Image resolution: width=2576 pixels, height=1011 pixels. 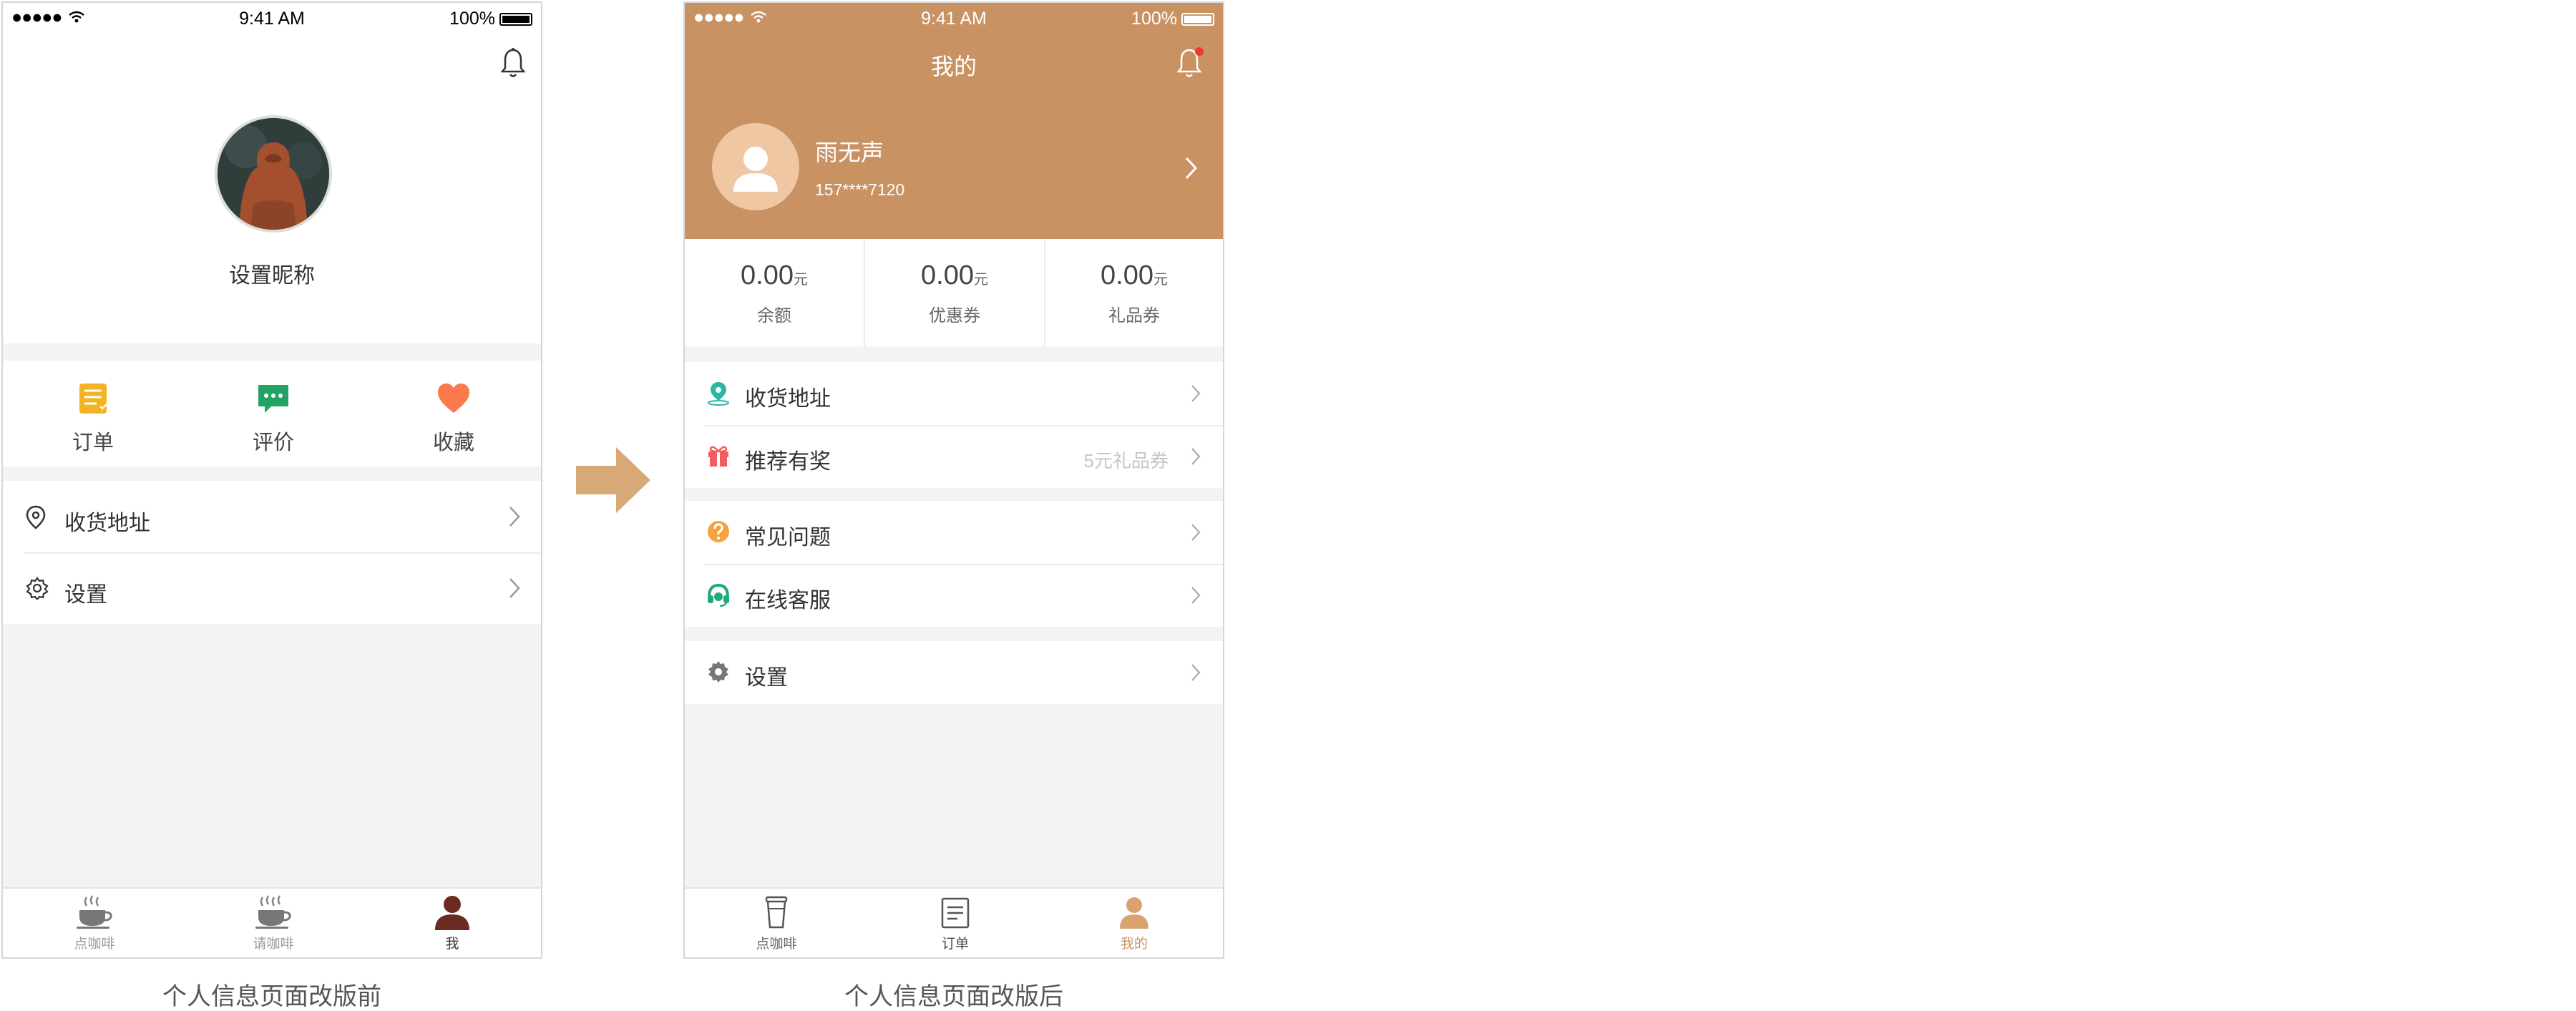 I want to click on gift-icon, so click(x=718, y=458).